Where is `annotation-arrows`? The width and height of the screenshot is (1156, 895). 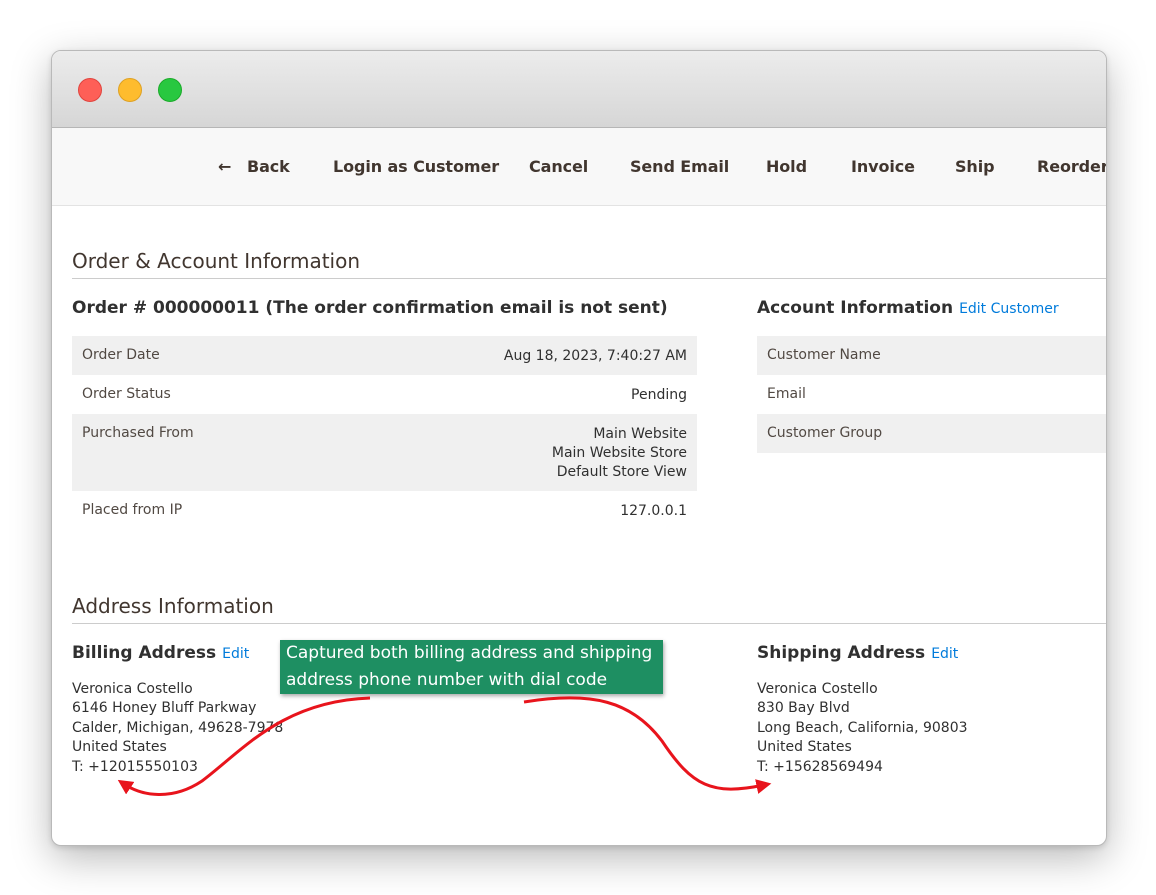 annotation-arrows is located at coordinates (444, 746).